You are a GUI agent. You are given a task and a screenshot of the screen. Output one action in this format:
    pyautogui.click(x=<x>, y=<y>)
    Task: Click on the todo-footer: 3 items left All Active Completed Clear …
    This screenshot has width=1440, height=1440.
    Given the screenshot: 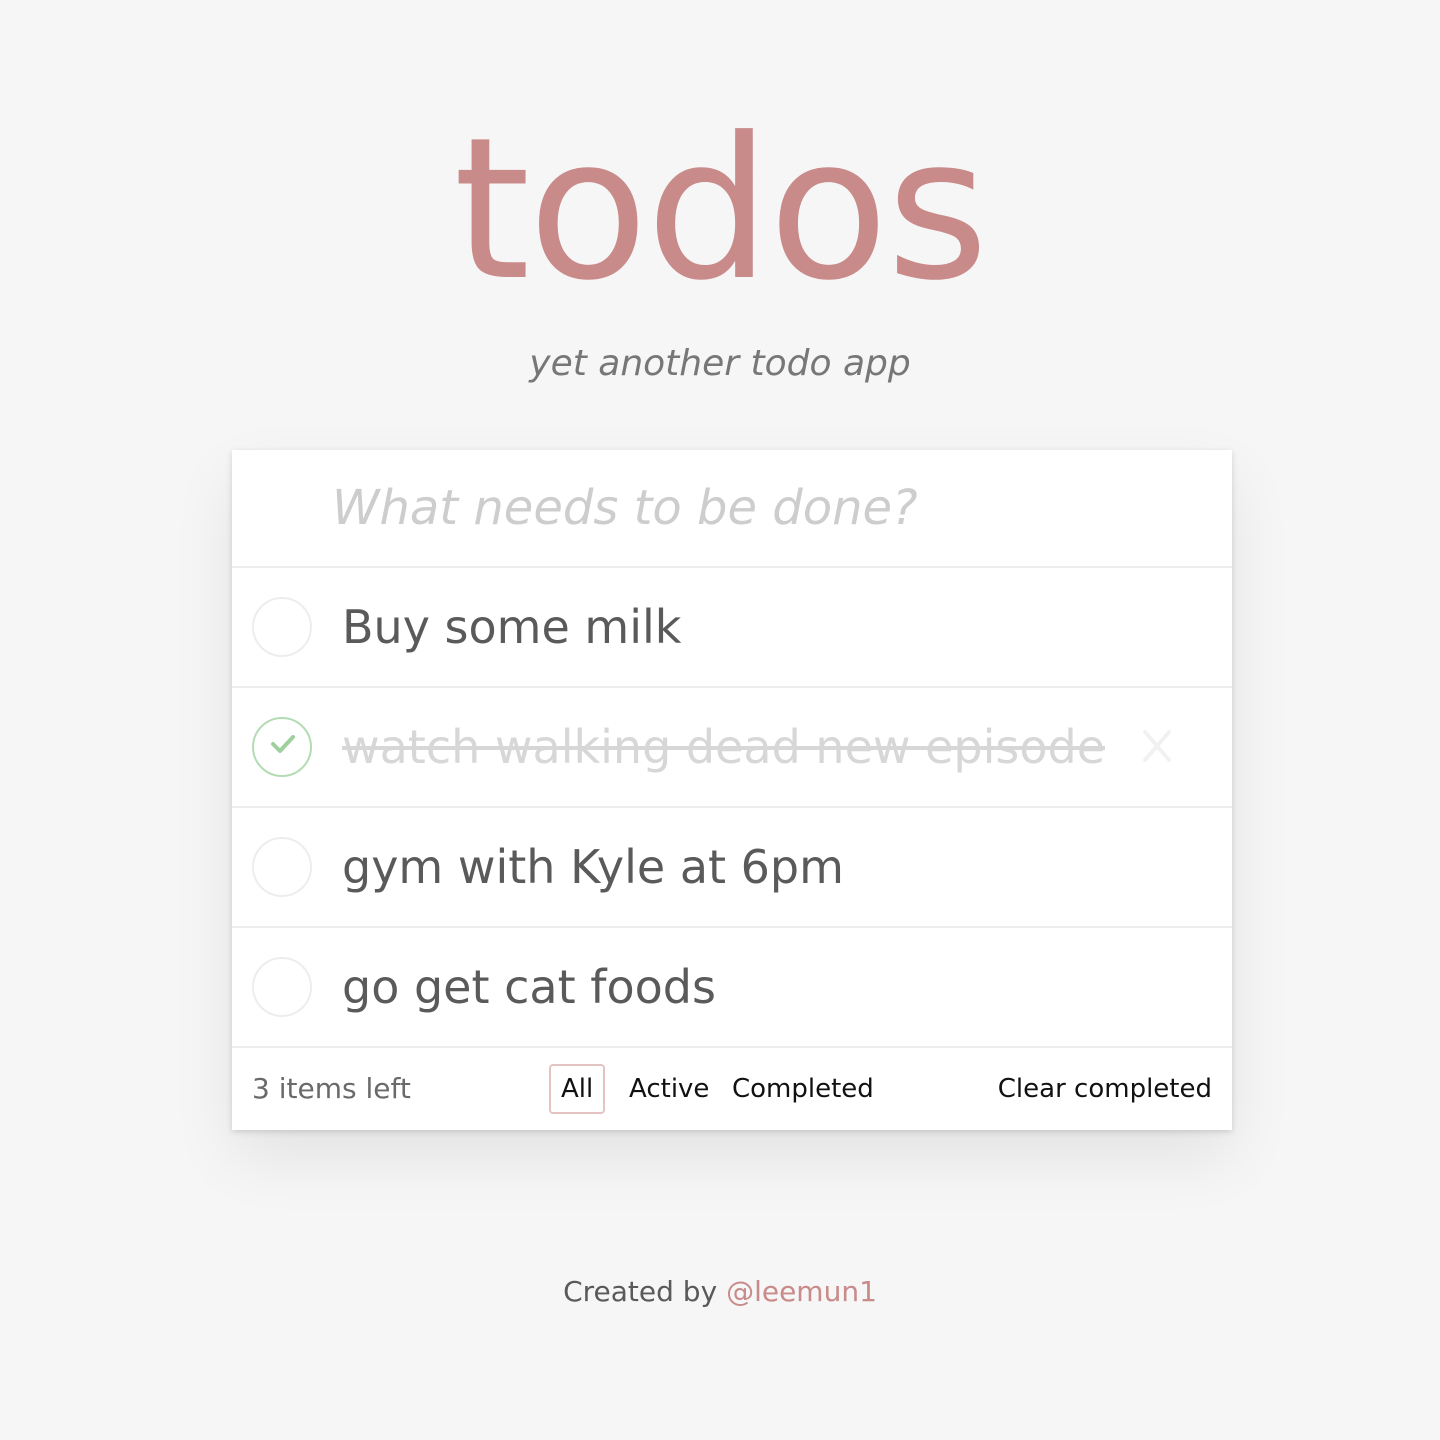 What is the action you would take?
    pyautogui.click(x=732, y=1089)
    